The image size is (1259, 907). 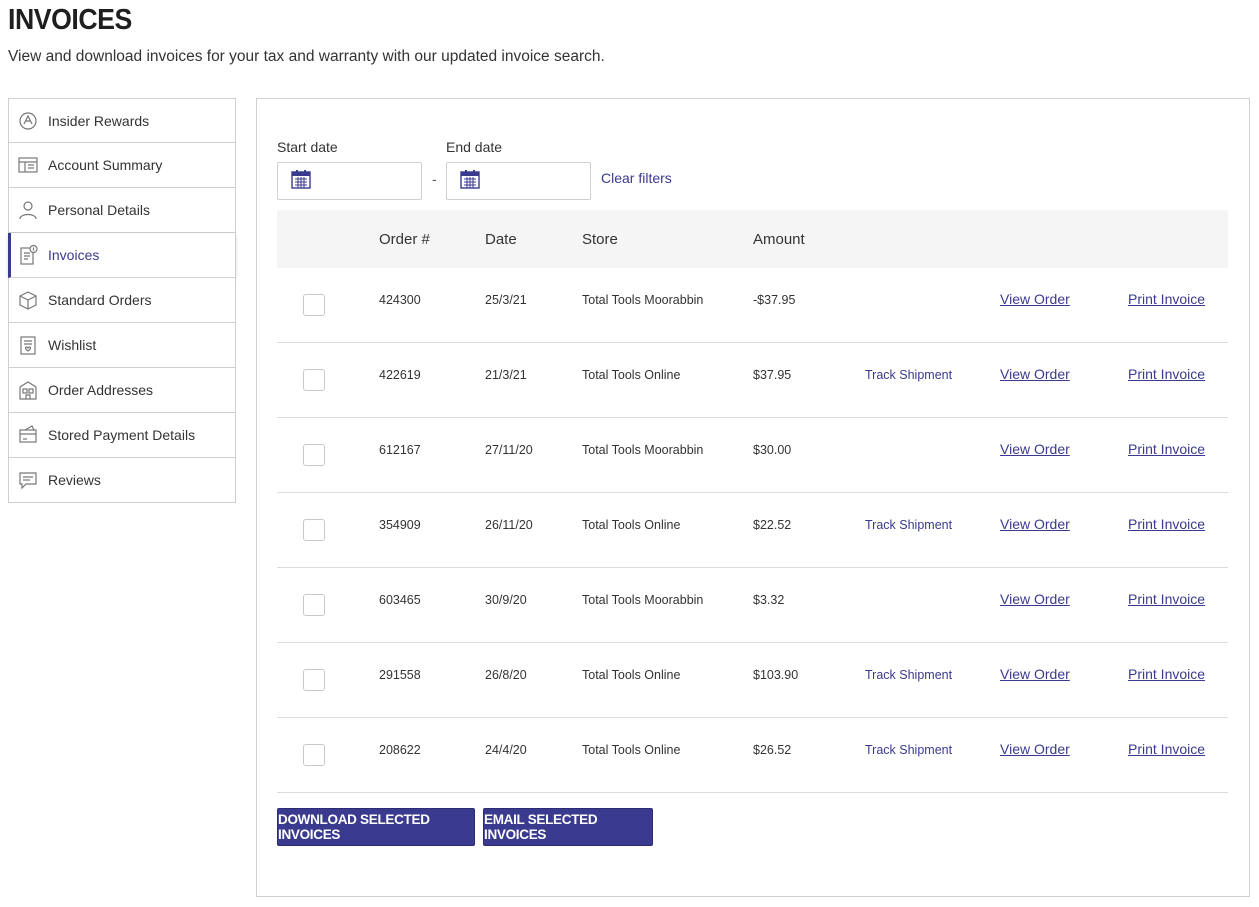 What do you see at coordinates (376, 827) in the screenshot?
I see `download-selected-invoices-button: DOWNLOAD SELECTED INVOICES` at bounding box center [376, 827].